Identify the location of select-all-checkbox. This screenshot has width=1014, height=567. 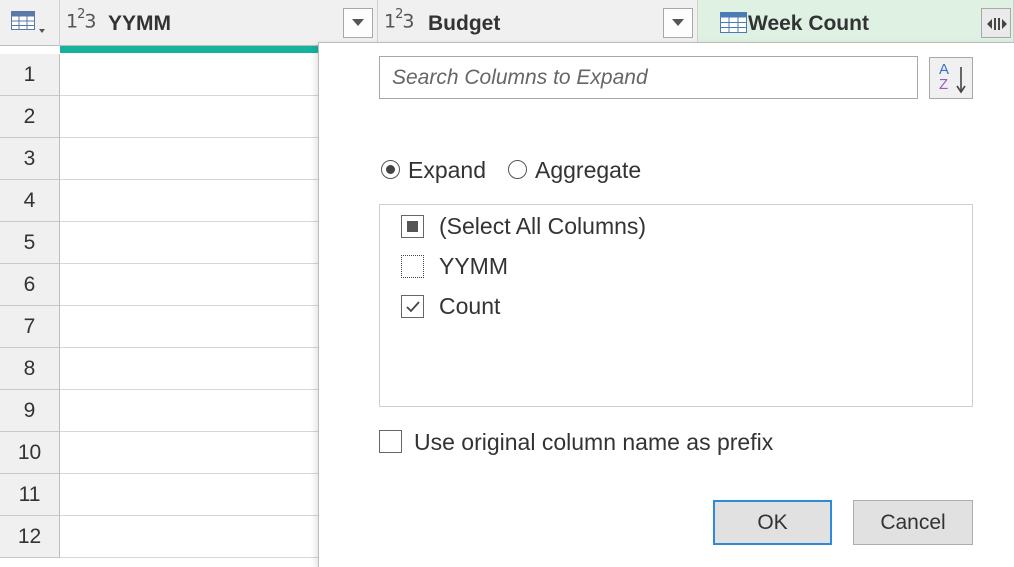
(412, 226).